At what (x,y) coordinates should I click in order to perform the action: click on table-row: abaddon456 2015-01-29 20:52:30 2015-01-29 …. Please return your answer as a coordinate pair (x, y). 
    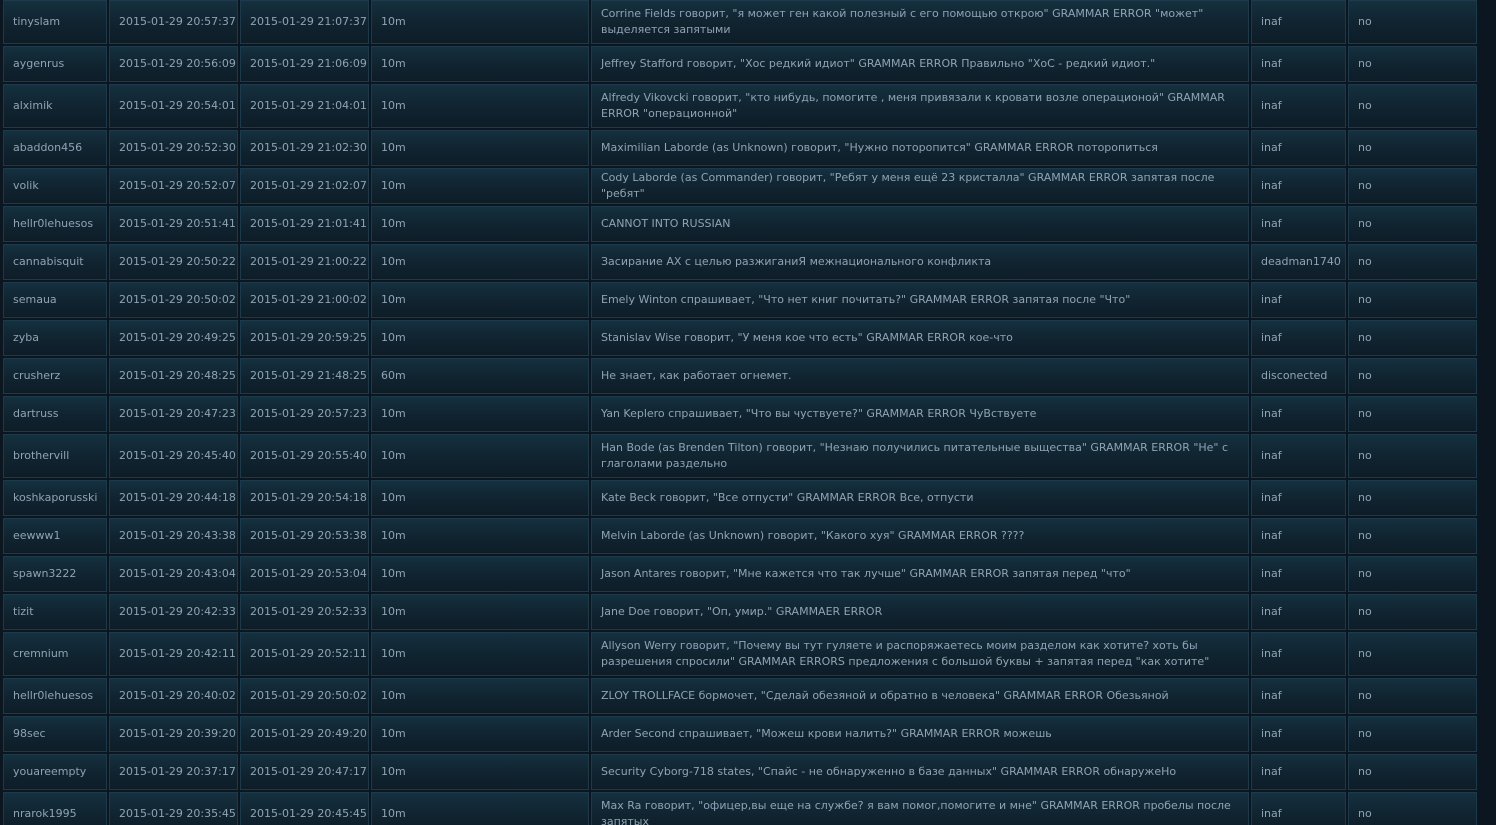
    Looking at the image, I should click on (740, 148).